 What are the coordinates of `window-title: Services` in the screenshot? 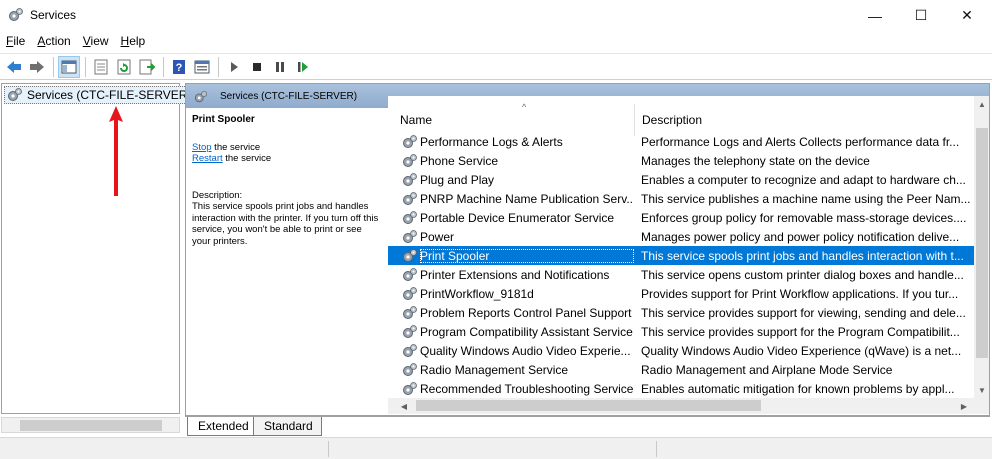 It's located at (53, 15).